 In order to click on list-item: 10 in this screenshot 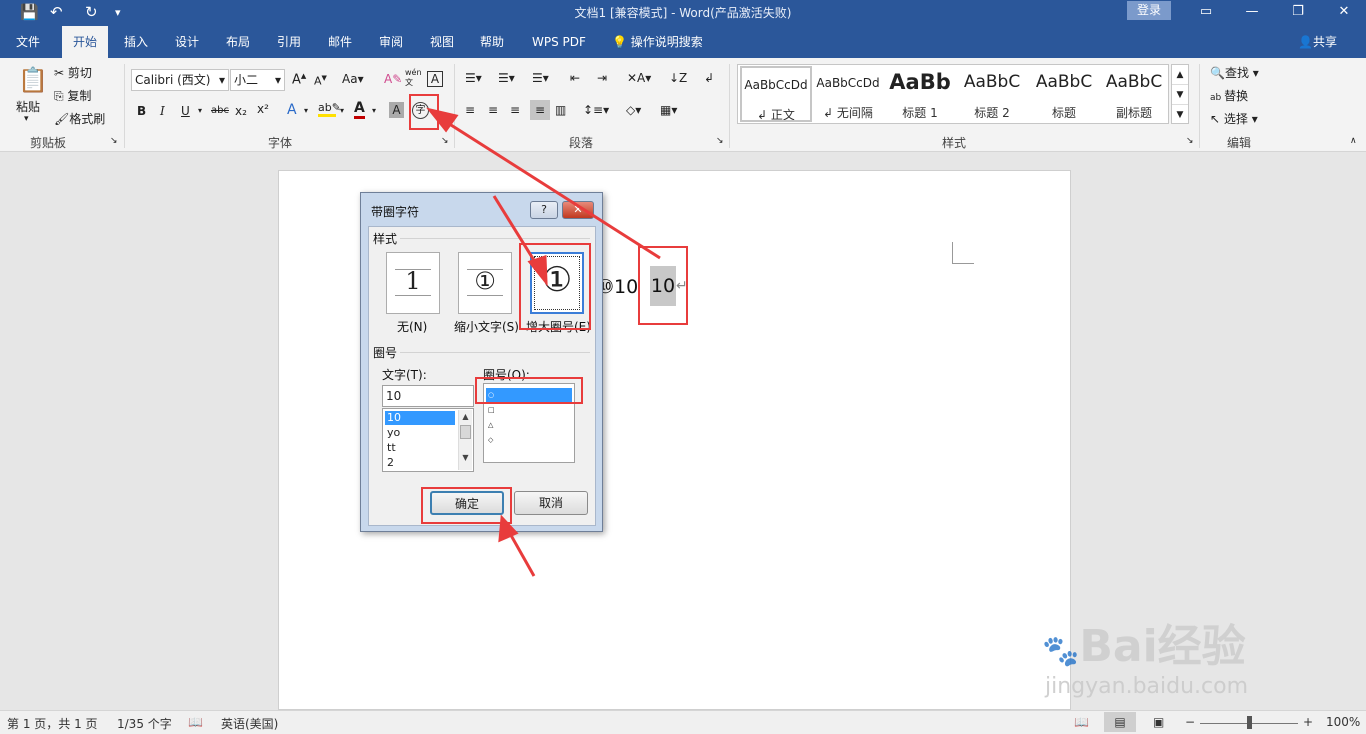, I will do `click(420, 418)`.